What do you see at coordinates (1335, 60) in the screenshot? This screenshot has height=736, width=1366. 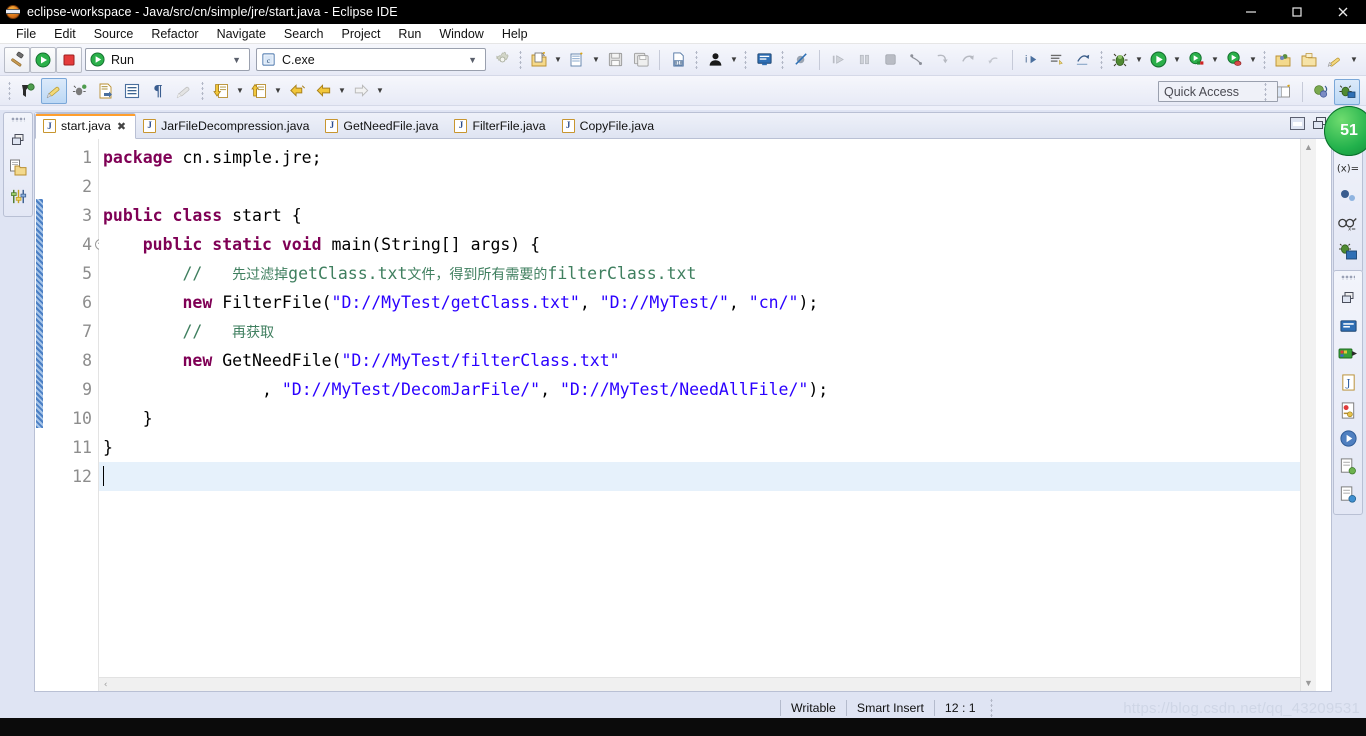 I see `search-pencil-button` at bounding box center [1335, 60].